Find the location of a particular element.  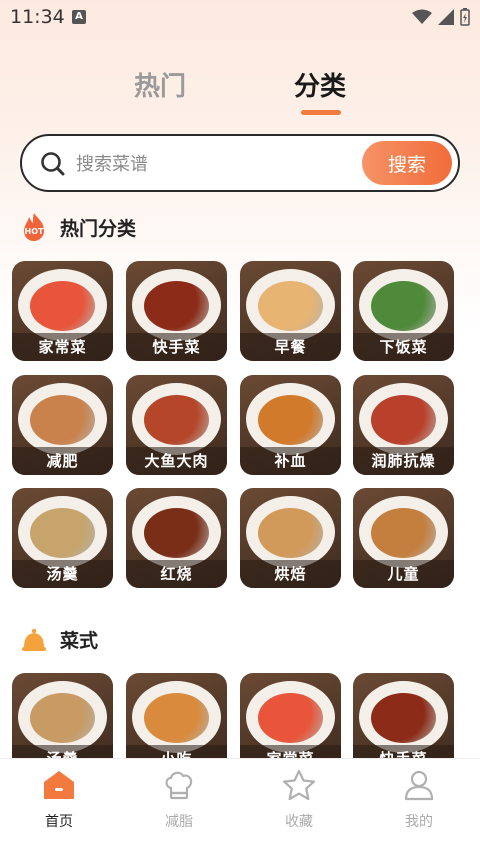

status-icons is located at coordinates (441, 17).